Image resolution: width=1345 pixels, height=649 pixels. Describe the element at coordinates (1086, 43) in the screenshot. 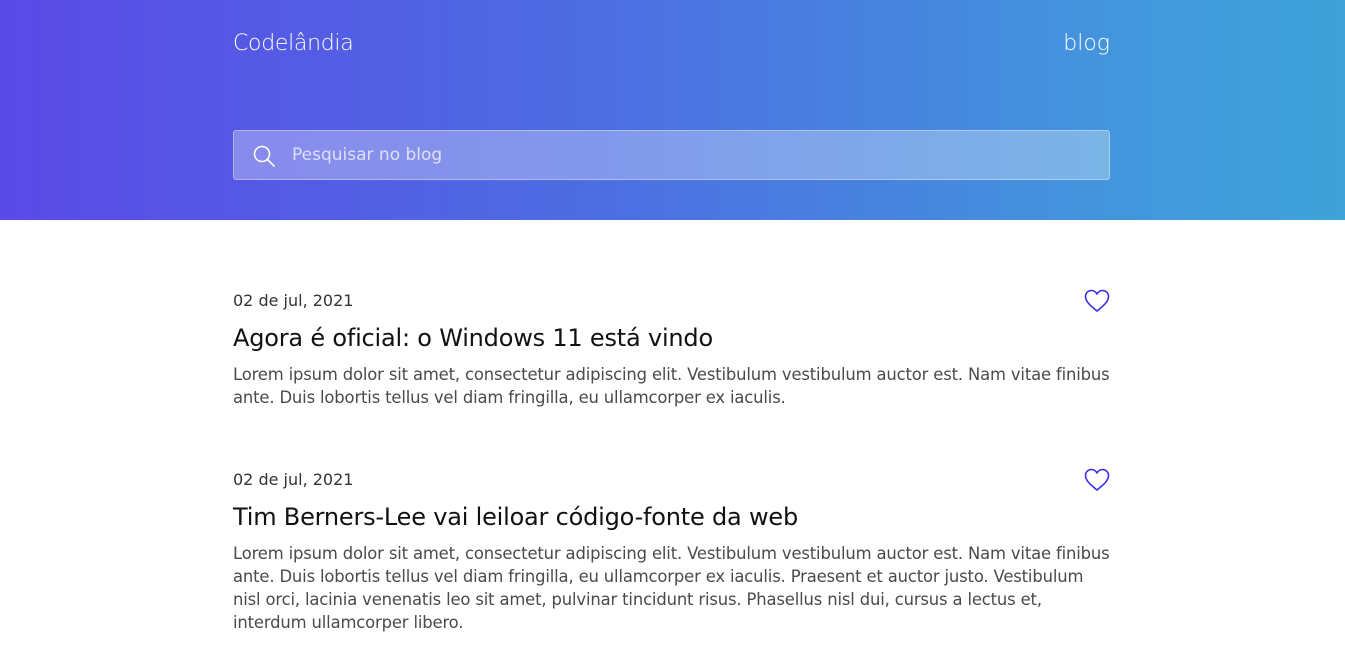

I see `nav-link-blog: blog` at that location.